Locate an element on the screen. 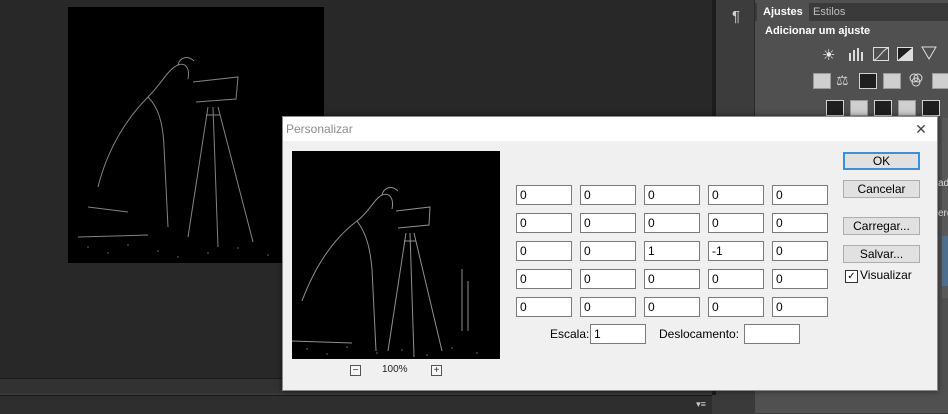  levels-icon is located at coordinates (857, 54).